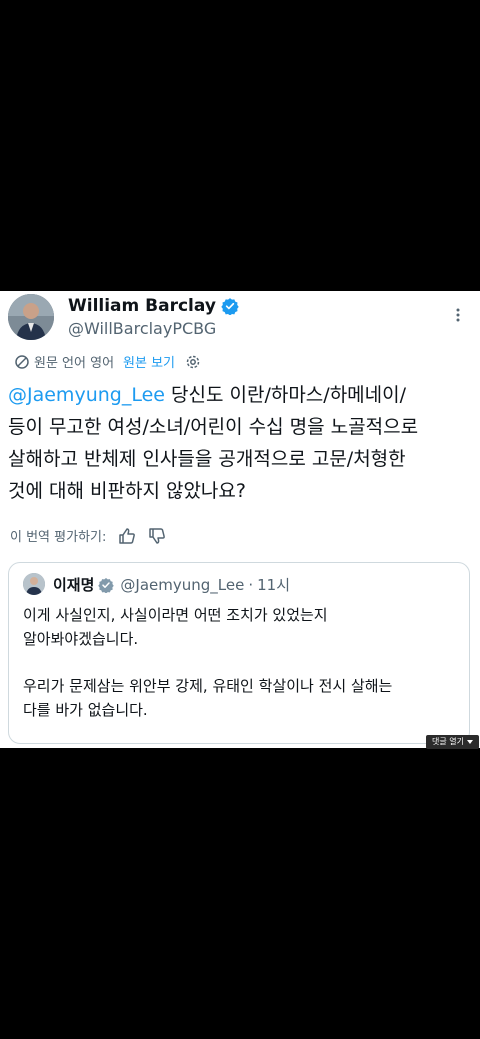 The image size is (480, 1039). I want to click on quoted-paragraph-1: 이게 사실인지, 사실이라면 어떤 조치가 있었는지 알아봐야겠습니다., so click(175, 627).